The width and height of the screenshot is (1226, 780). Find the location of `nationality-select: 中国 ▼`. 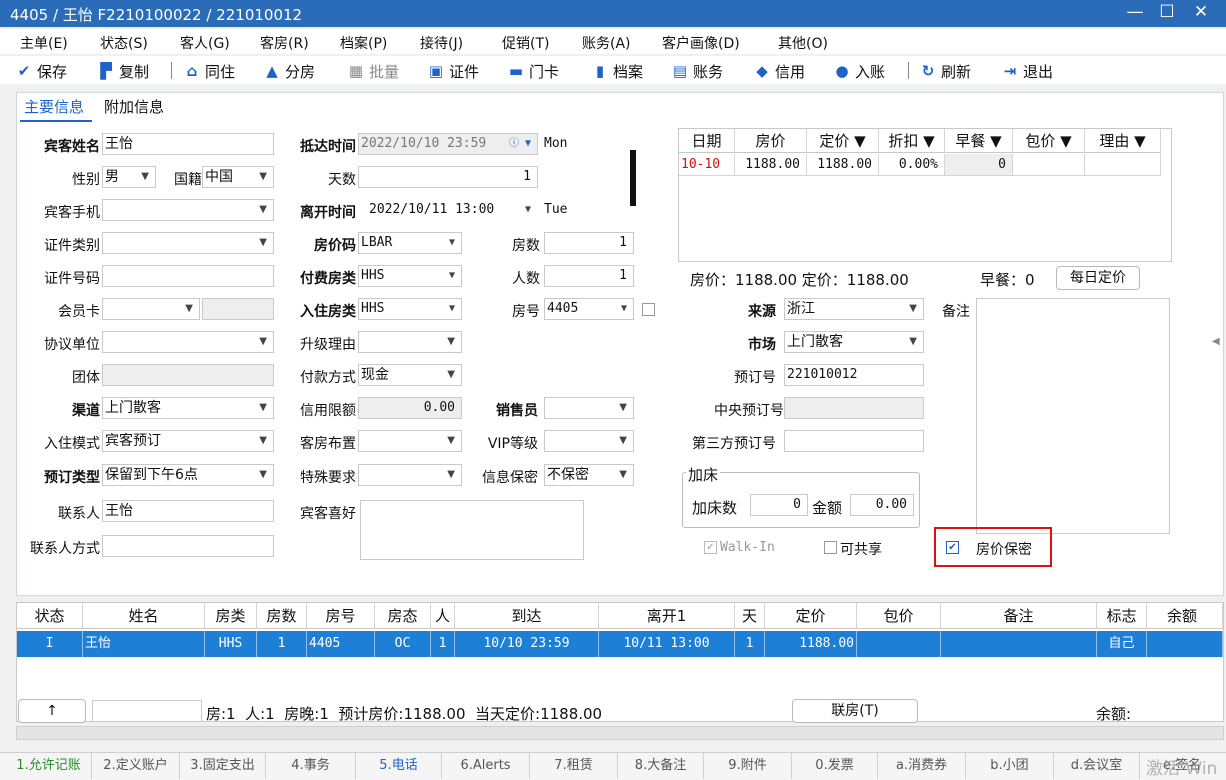

nationality-select: 中国 ▼ is located at coordinates (238, 177).